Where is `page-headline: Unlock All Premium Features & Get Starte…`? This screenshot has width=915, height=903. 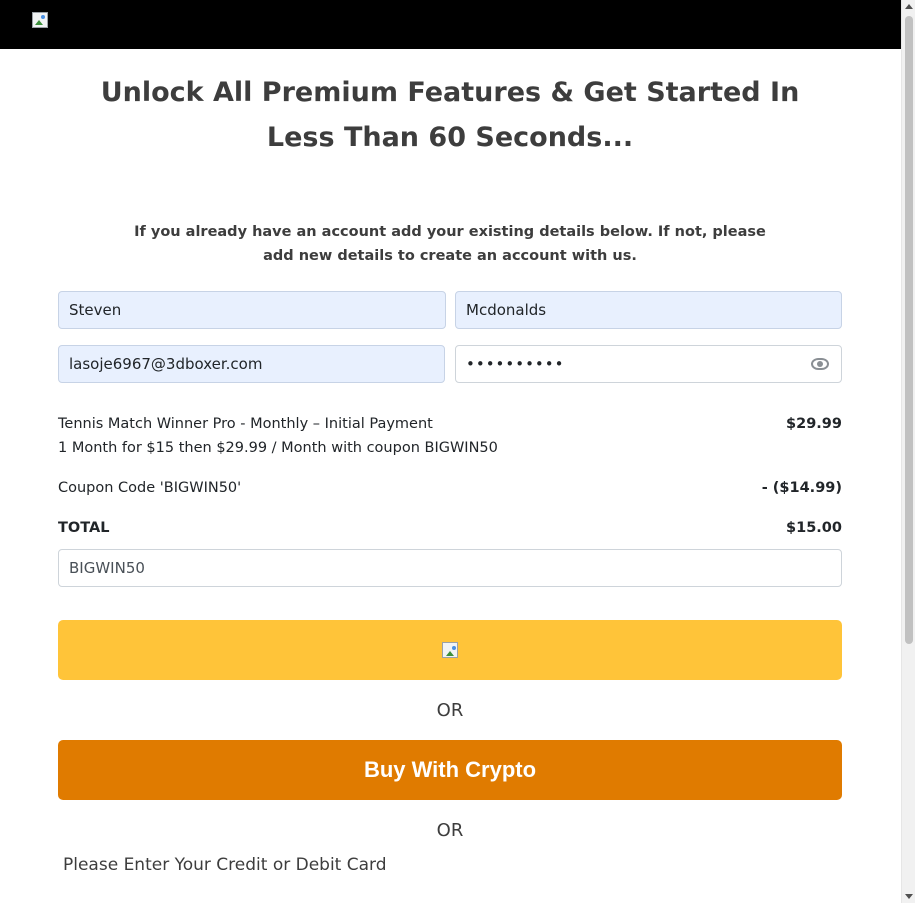 page-headline: Unlock All Premium Features & Get Starte… is located at coordinates (450, 115).